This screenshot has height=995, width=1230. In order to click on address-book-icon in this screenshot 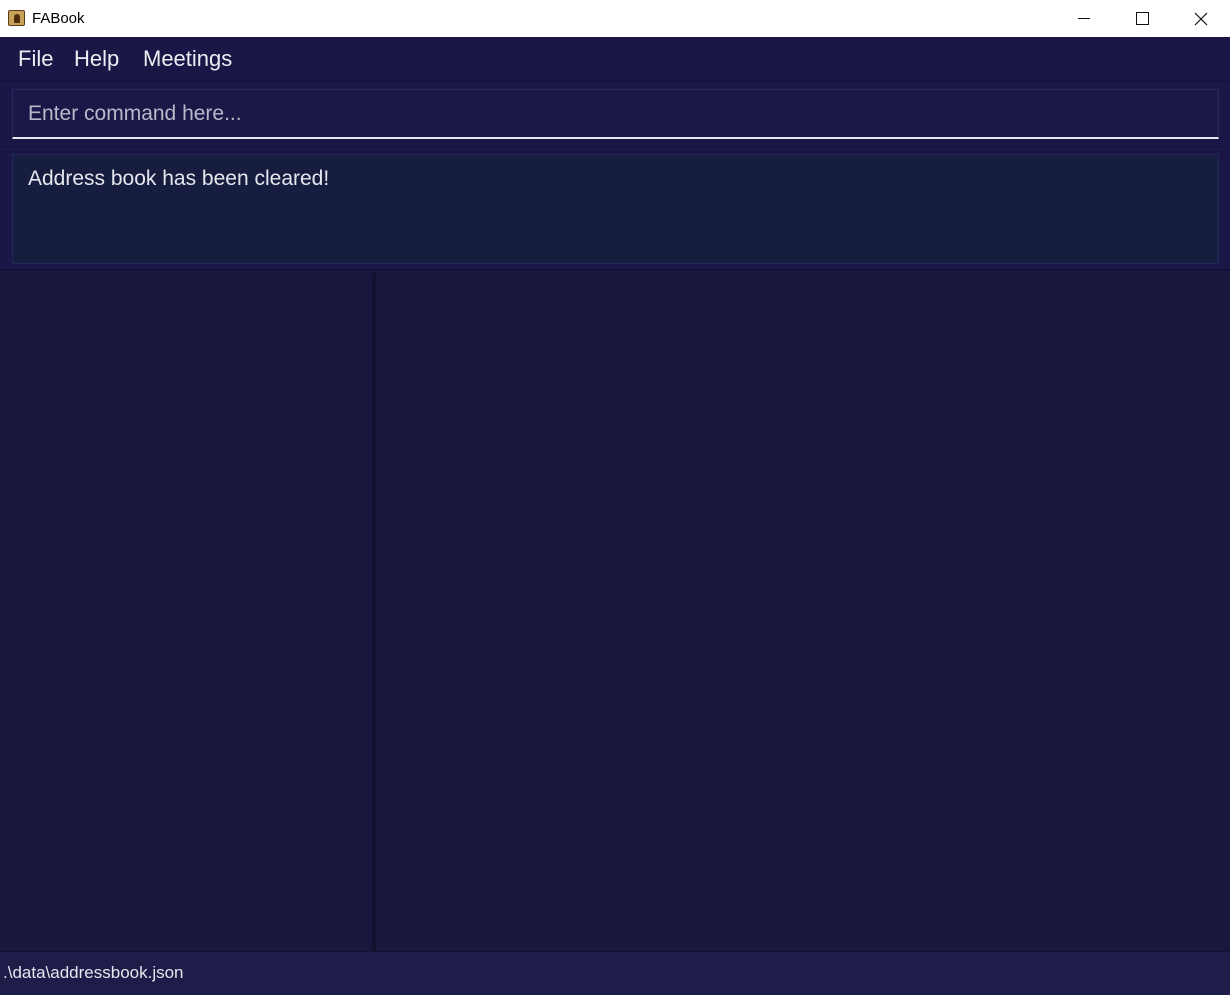, I will do `click(16, 18)`.